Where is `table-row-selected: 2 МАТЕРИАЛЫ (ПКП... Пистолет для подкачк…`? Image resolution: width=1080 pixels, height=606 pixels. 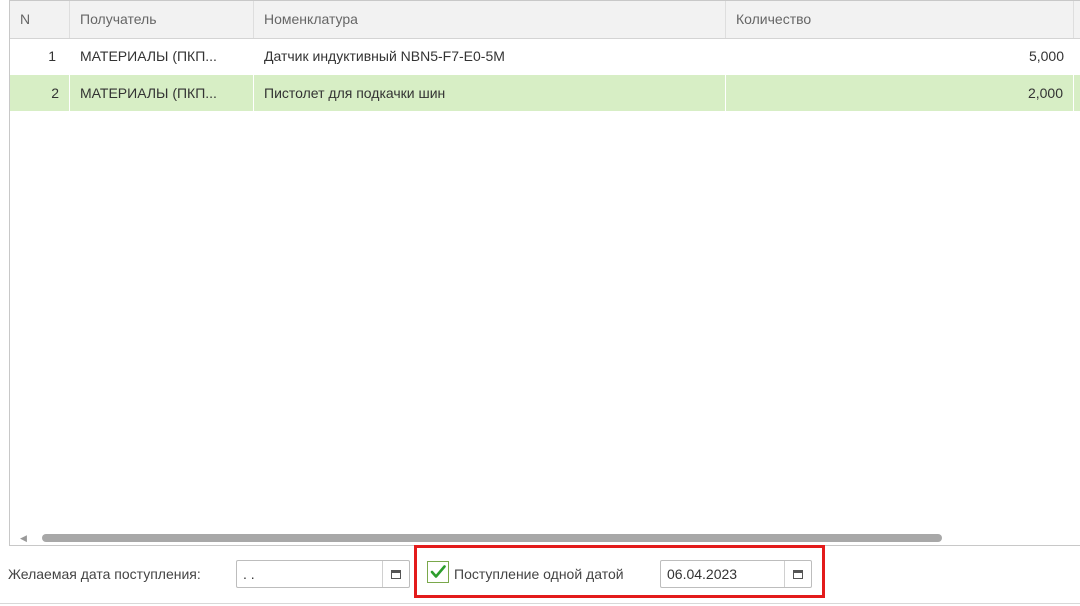
table-row-selected: 2 МАТЕРИАЛЫ (ПКП... Пистолет для подкачк… is located at coordinates (545, 93).